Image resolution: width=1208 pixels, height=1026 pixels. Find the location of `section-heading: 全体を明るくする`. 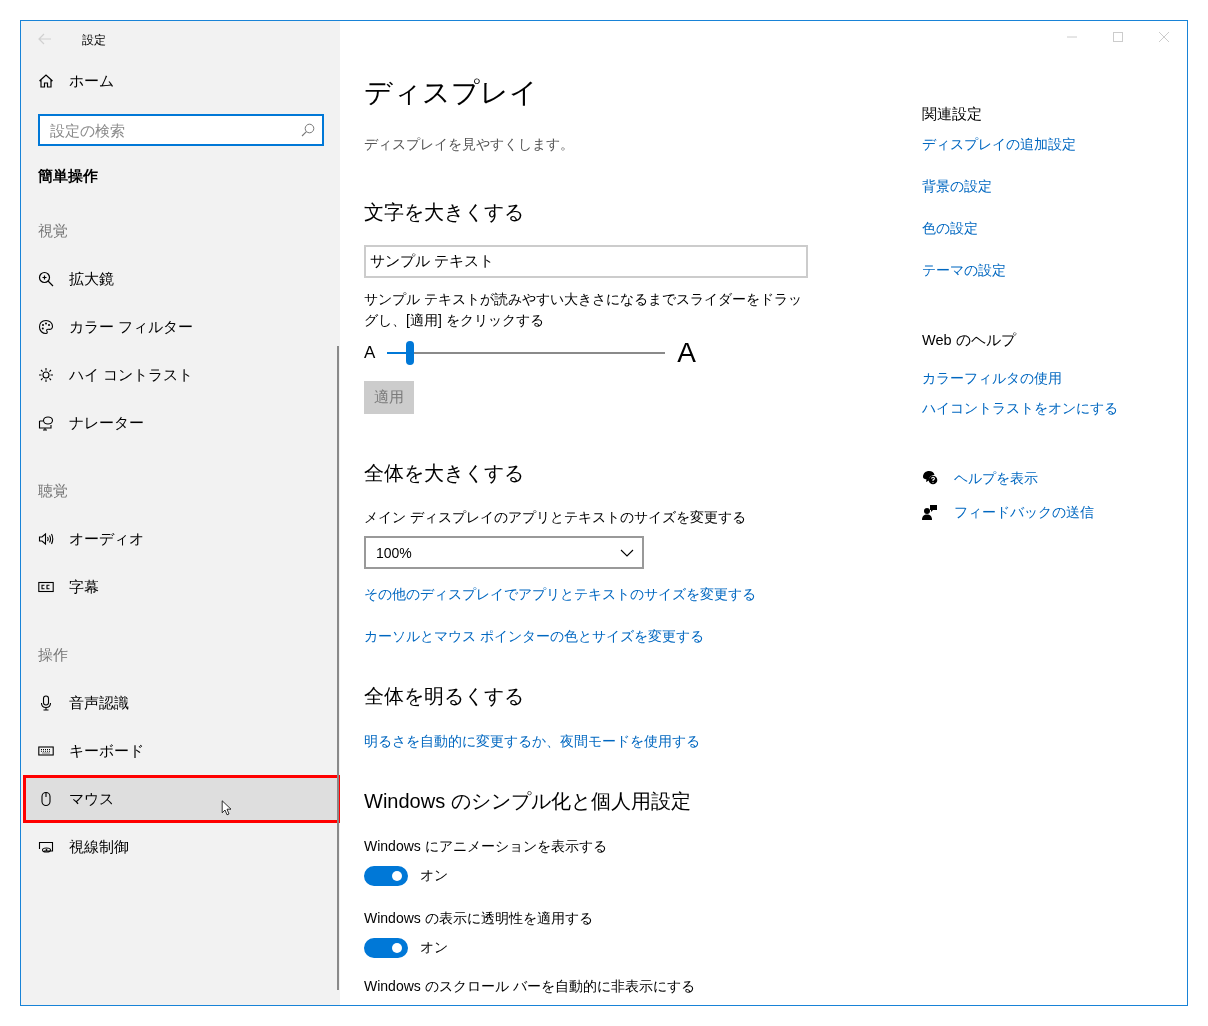

section-heading: 全体を明るくする is located at coordinates (444, 696).